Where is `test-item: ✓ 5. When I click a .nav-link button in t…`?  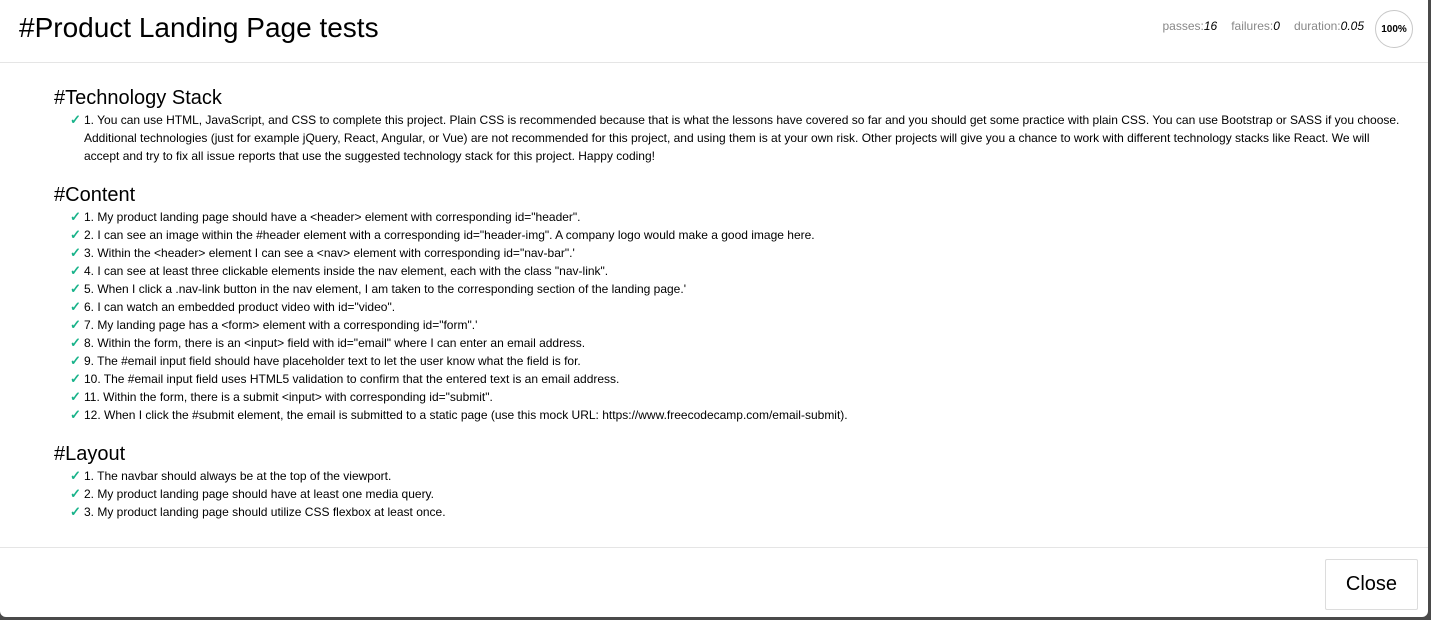 test-item: ✓ 5. When I click a .nav-link button in t… is located at coordinates (735, 289).